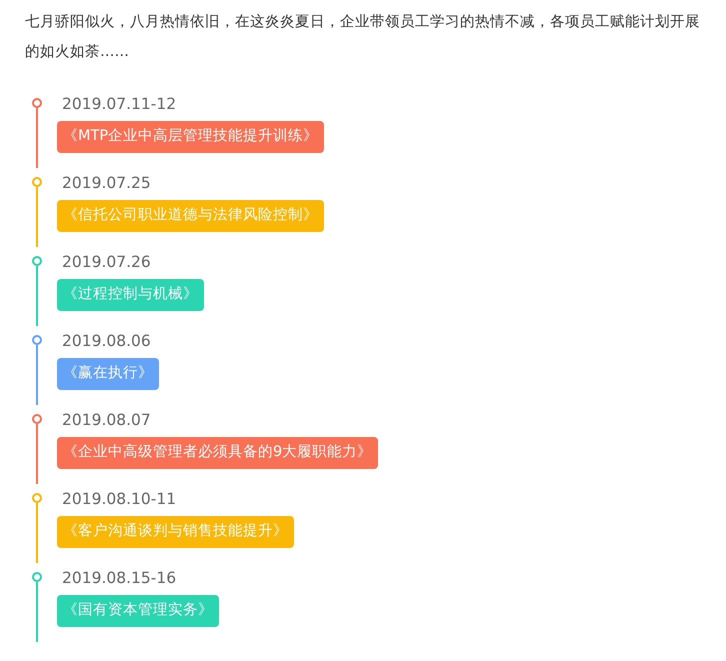 The width and height of the screenshot is (726, 661). I want to click on course-tag: 《企业中高级管理者必须具备的9大履职能力》, so click(217, 453).